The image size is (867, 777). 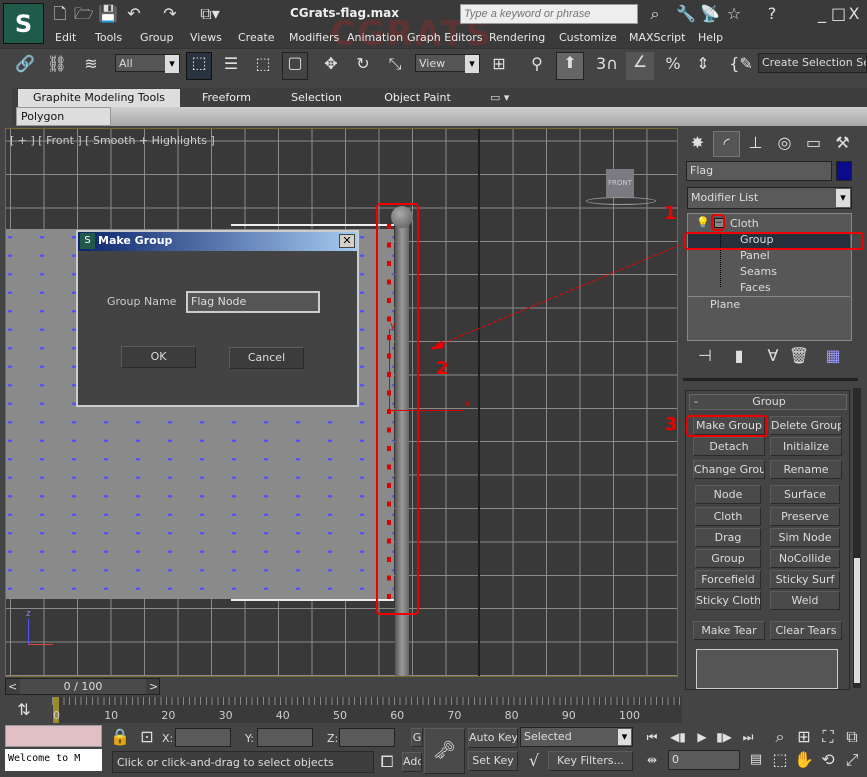 I want to click on reference-coord-dropdown: View ▾, so click(x=447, y=63).